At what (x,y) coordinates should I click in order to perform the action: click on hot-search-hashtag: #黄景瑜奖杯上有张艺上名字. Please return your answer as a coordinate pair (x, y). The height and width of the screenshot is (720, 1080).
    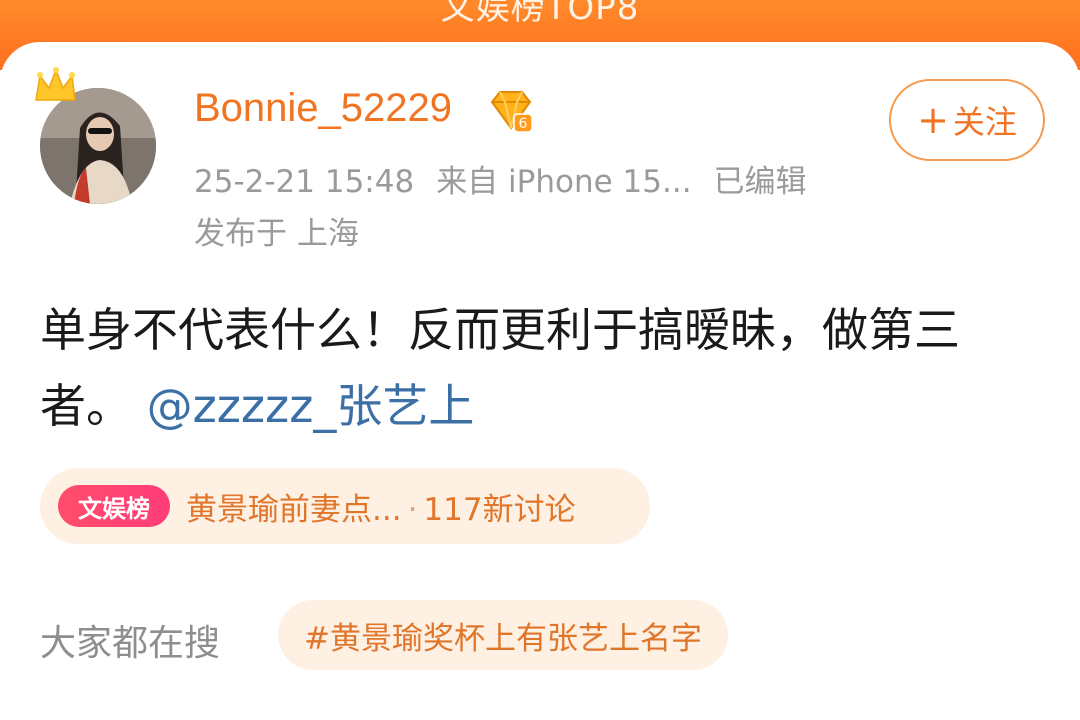
    Looking at the image, I should click on (503, 635).